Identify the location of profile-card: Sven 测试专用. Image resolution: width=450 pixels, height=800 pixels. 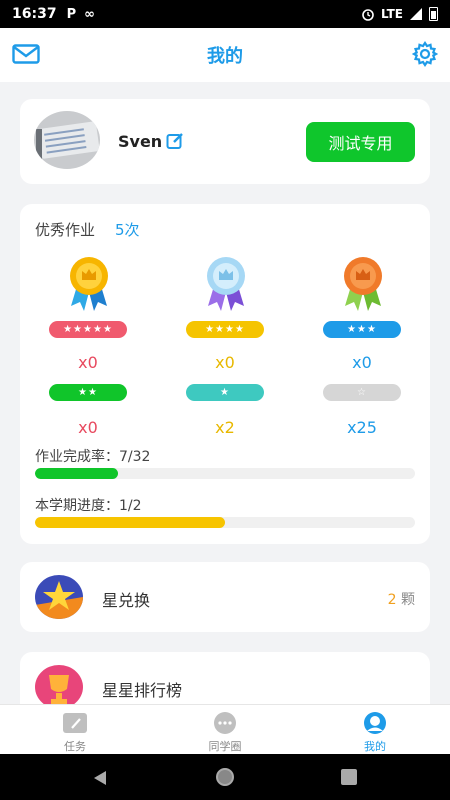
(225, 141).